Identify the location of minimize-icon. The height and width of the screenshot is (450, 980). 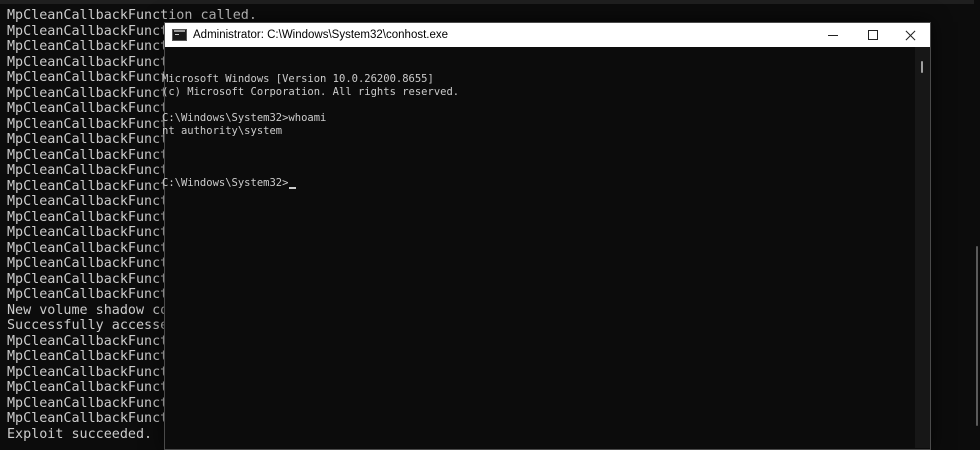
(833, 35).